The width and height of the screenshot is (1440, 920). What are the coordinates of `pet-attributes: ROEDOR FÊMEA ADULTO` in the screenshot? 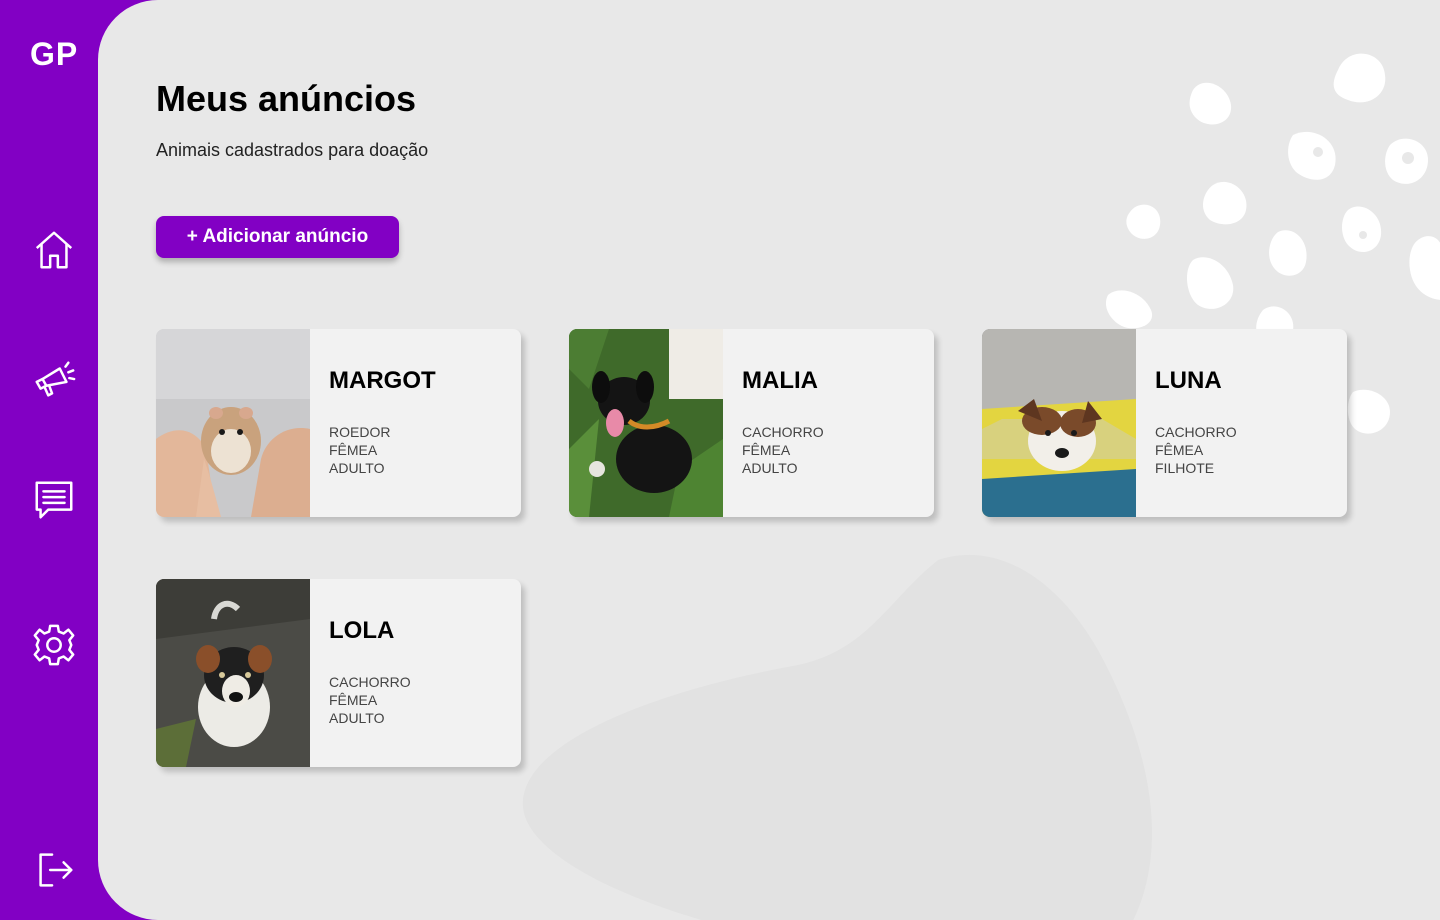 It's located at (382, 450).